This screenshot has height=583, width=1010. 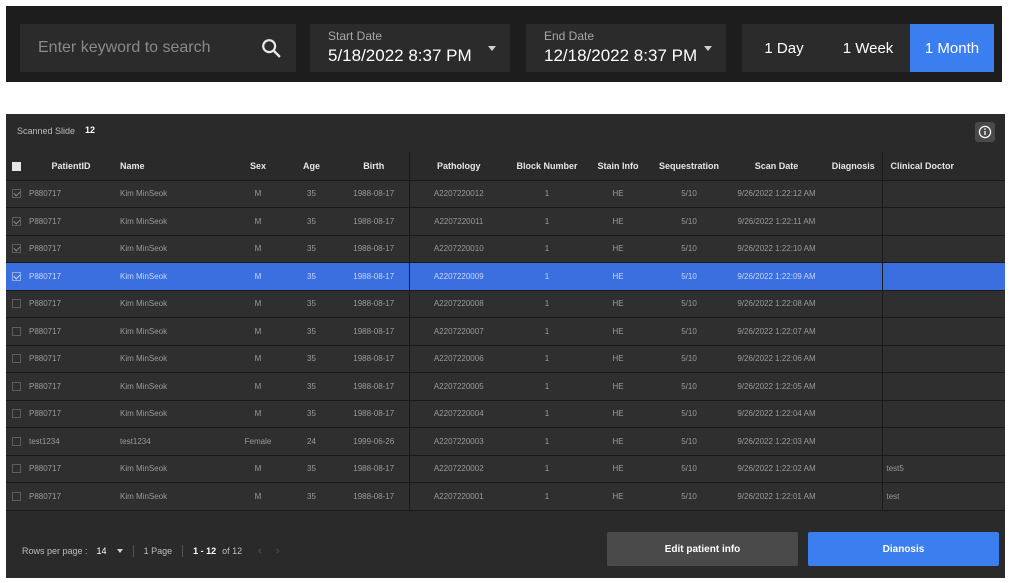 I want to click on start-date-value: 5/18/2022 8:37 PM, so click(x=400, y=55).